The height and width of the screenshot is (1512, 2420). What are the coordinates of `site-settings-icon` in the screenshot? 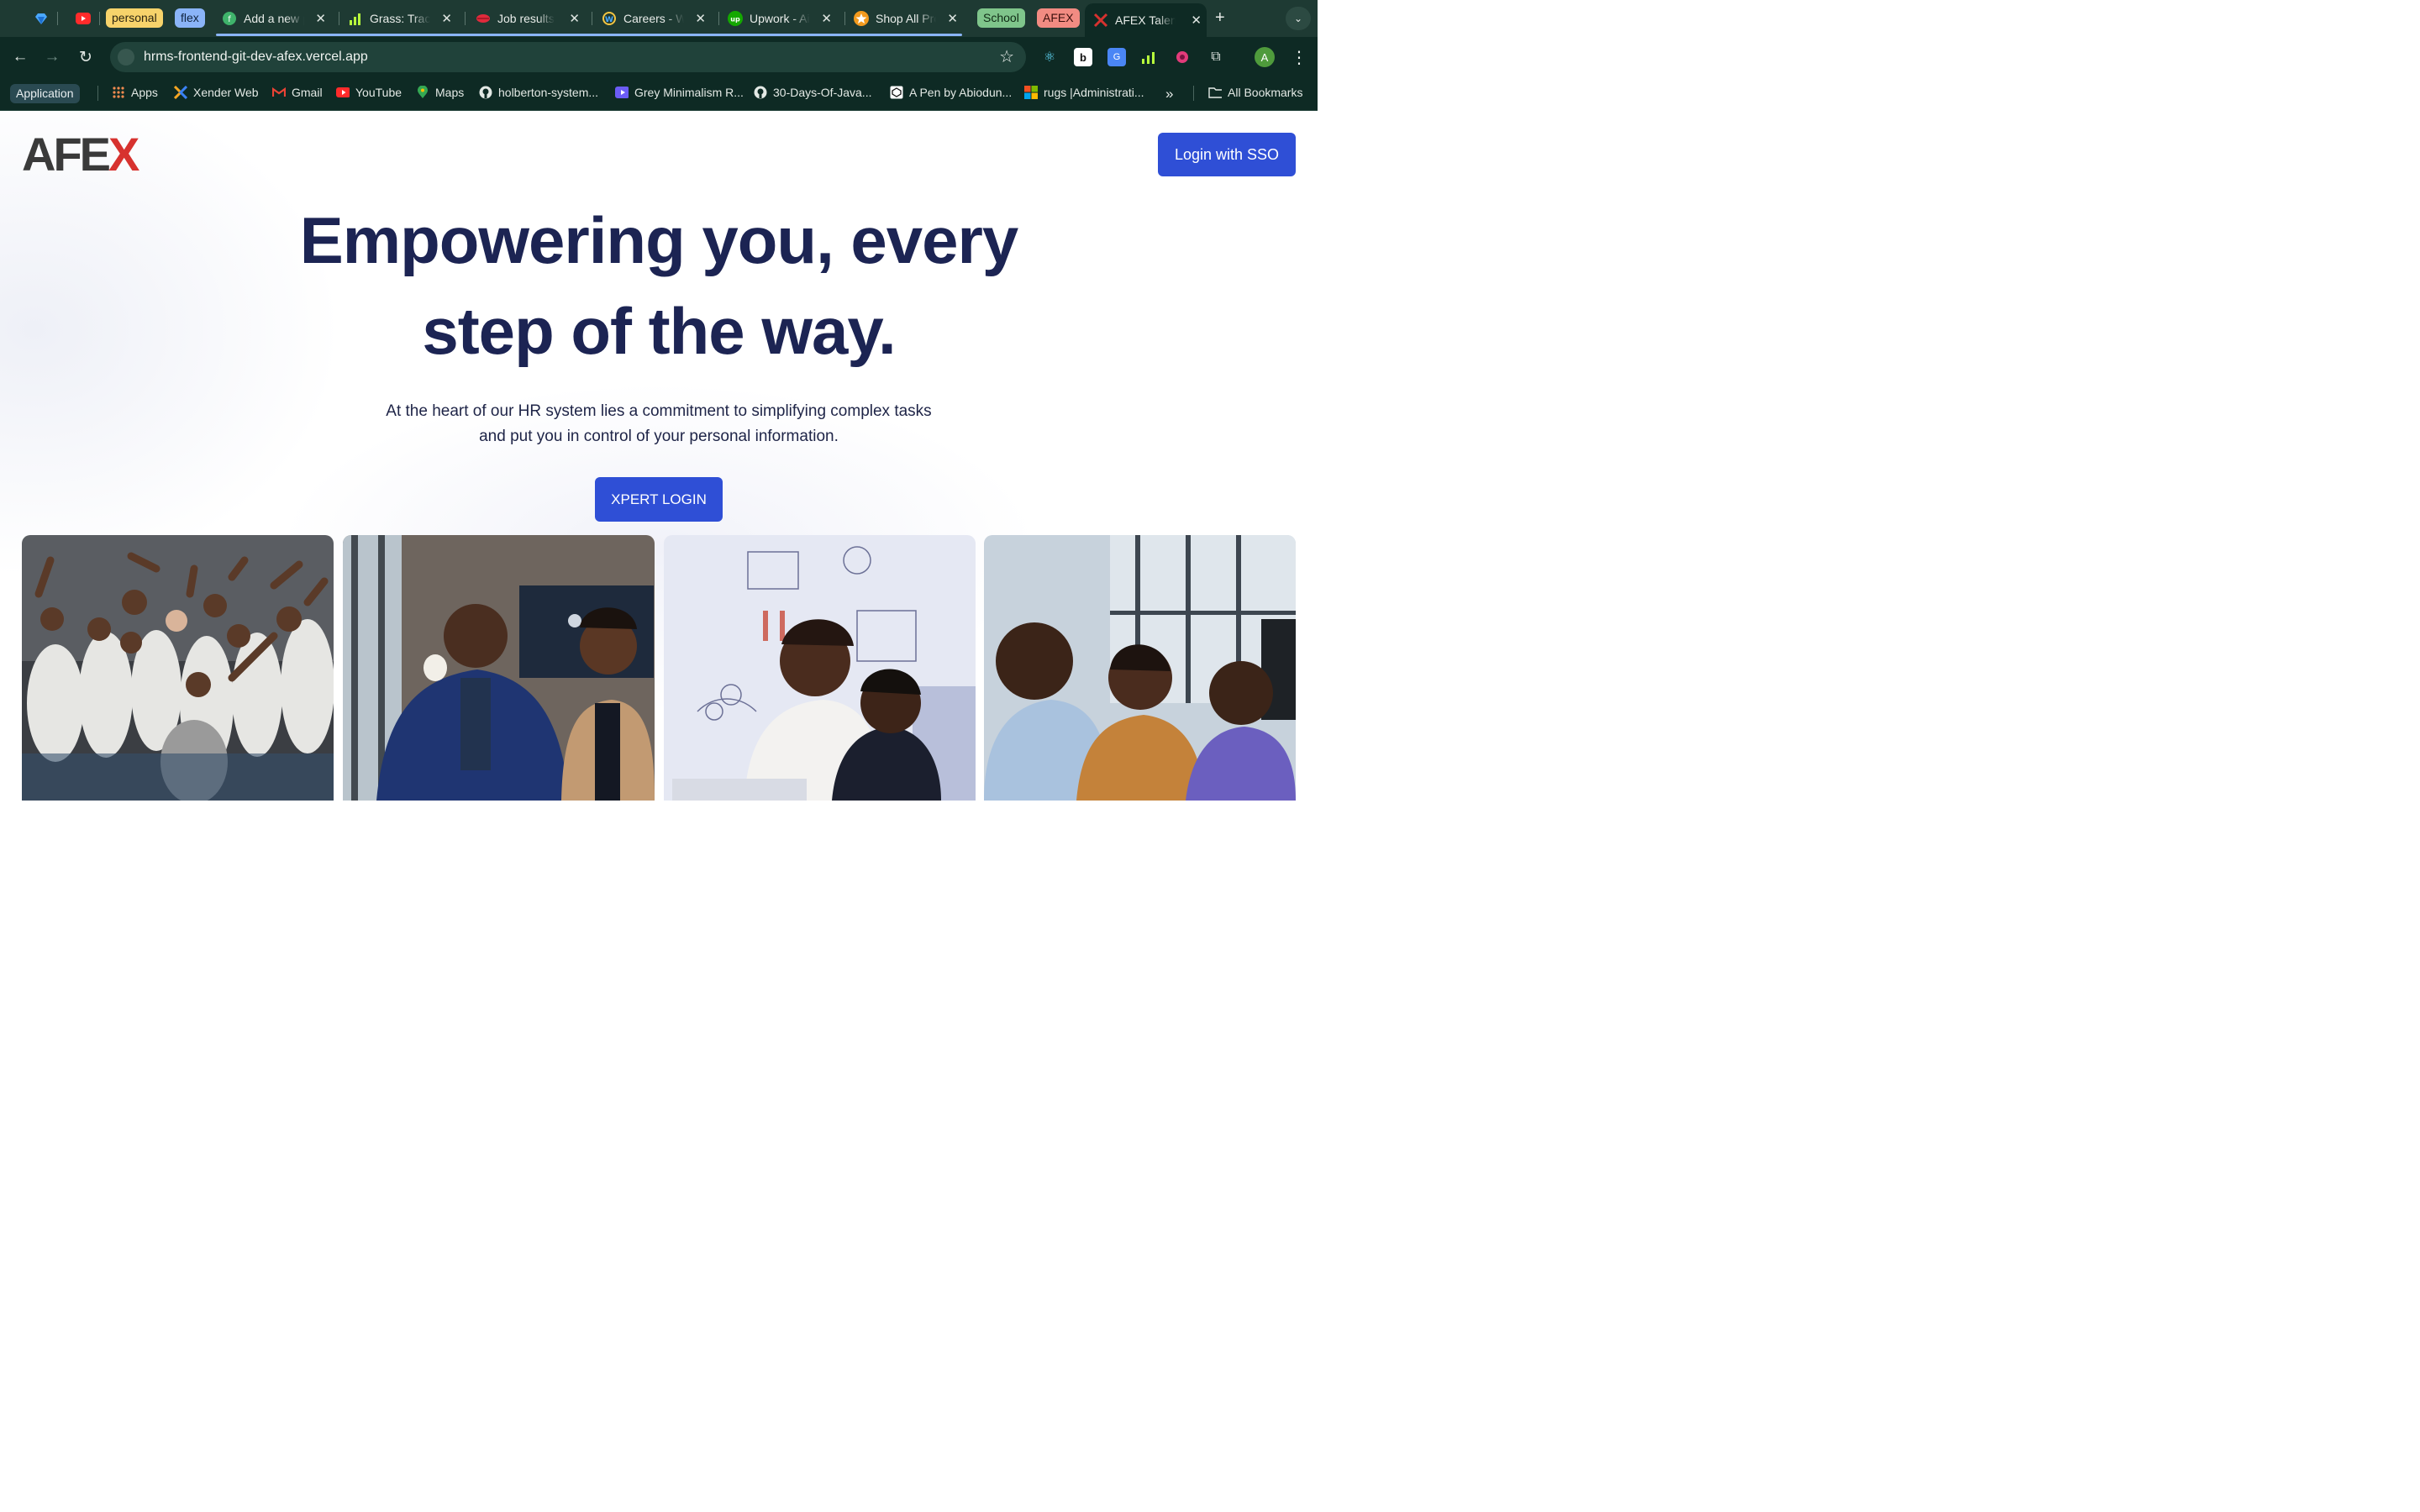 It's located at (126, 57).